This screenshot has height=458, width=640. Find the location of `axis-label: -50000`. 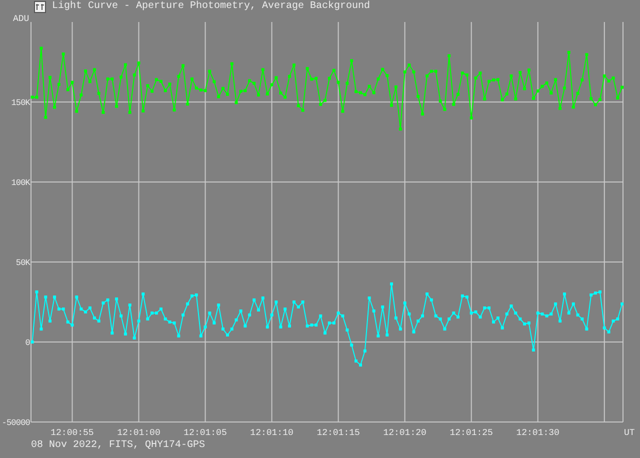

axis-label: -50000 is located at coordinates (16, 423).